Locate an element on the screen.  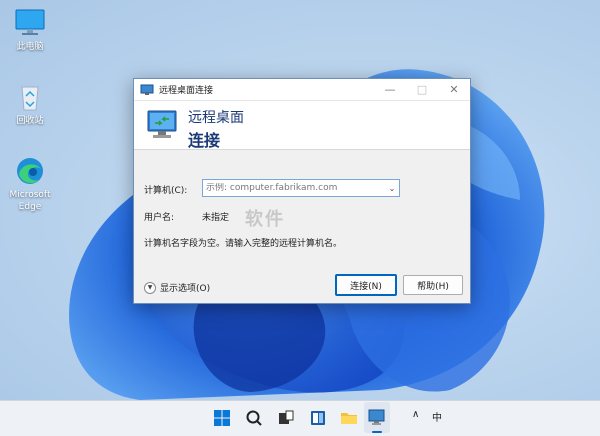
desktop-icon-this-pc: 此电脑 is located at coordinates (30, 30).